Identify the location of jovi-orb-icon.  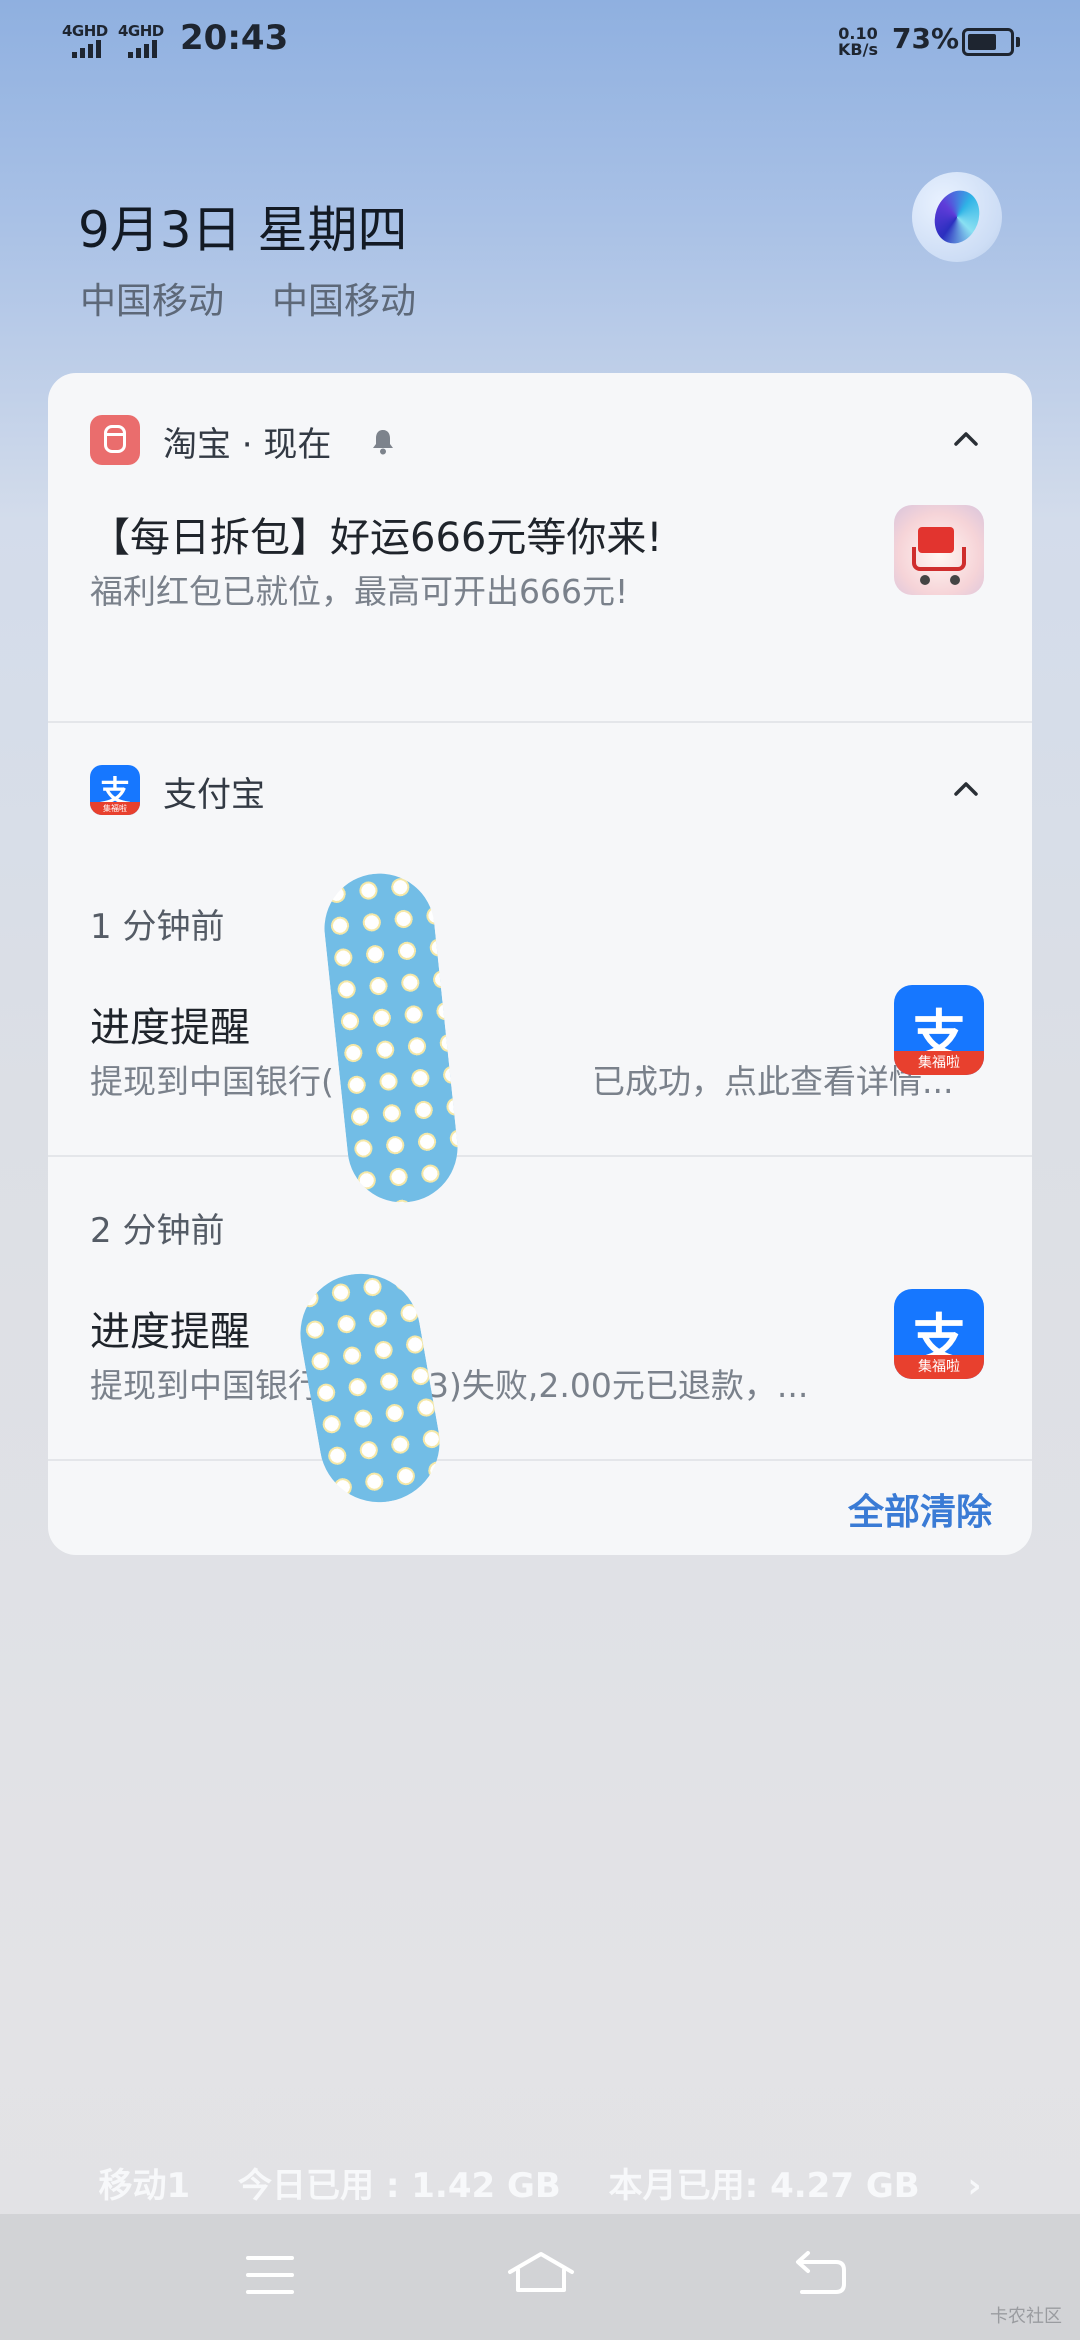
(957, 217).